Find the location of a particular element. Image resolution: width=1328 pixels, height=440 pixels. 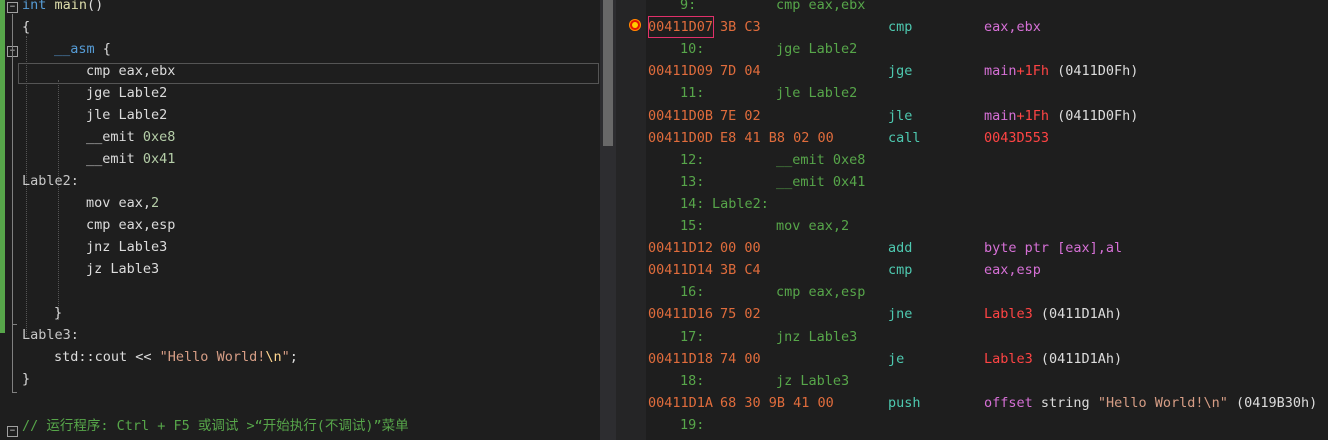

operand-symbol: Lable3 is located at coordinates (1008, 314).